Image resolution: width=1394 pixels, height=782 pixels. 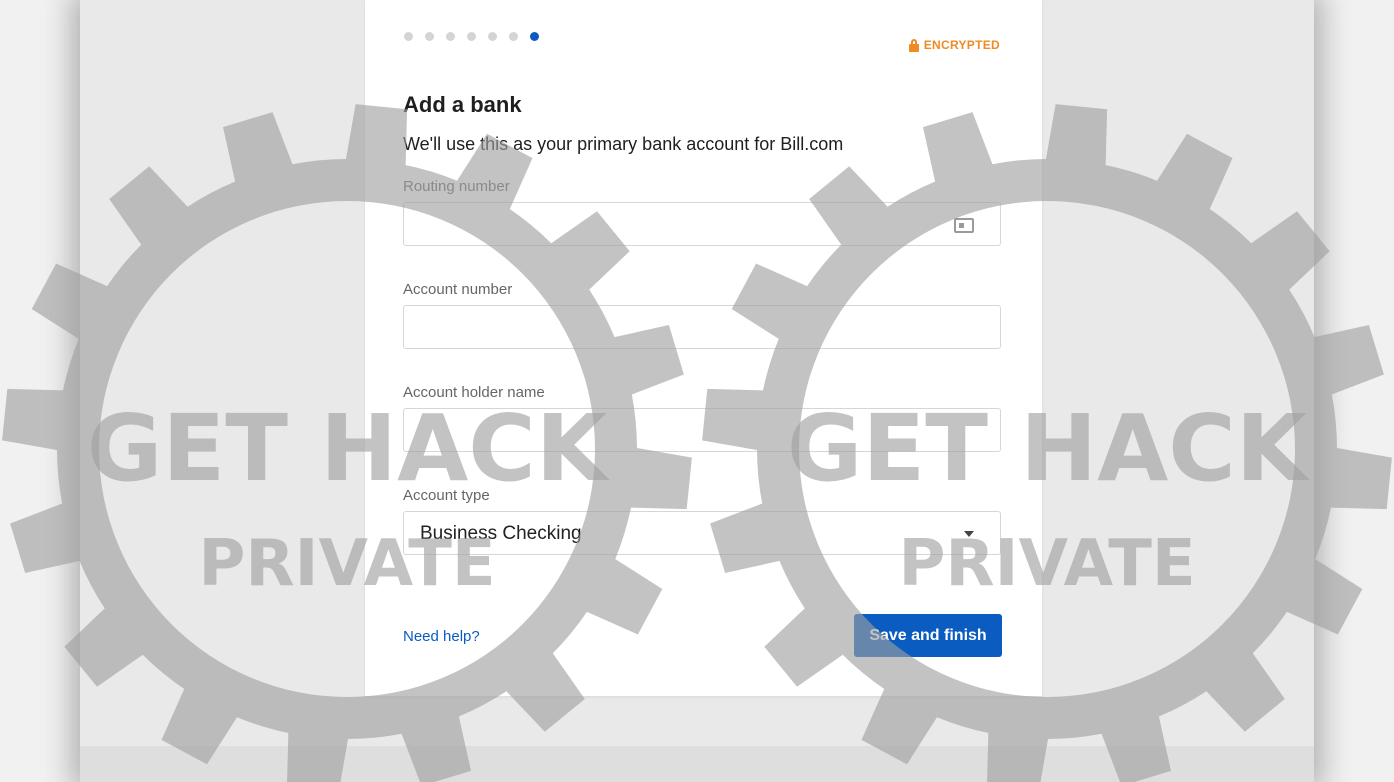 What do you see at coordinates (474, 392) in the screenshot?
I see `account-holder-label: Account holder name` at bounding box center [474, 392].